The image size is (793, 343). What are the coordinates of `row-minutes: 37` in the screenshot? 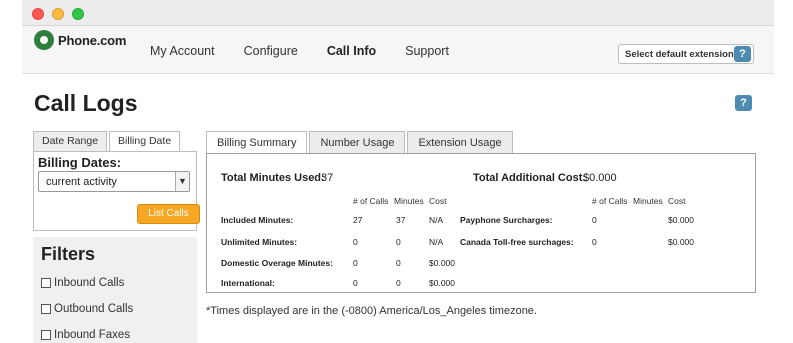 It's located at (401, 220).